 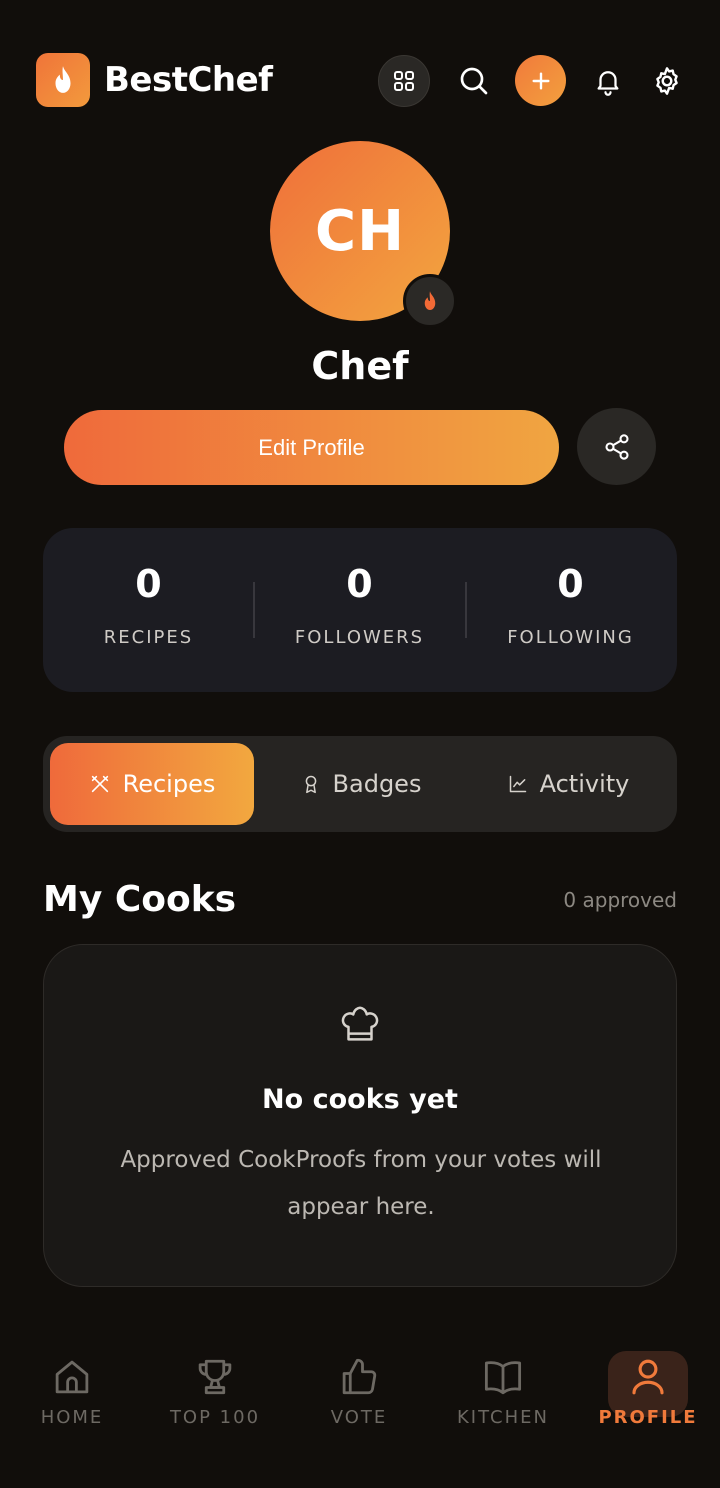 What do you see at coordinates (517, 784) in the screenshot?
I see `chart-icon` at bounding box center [517, 784].